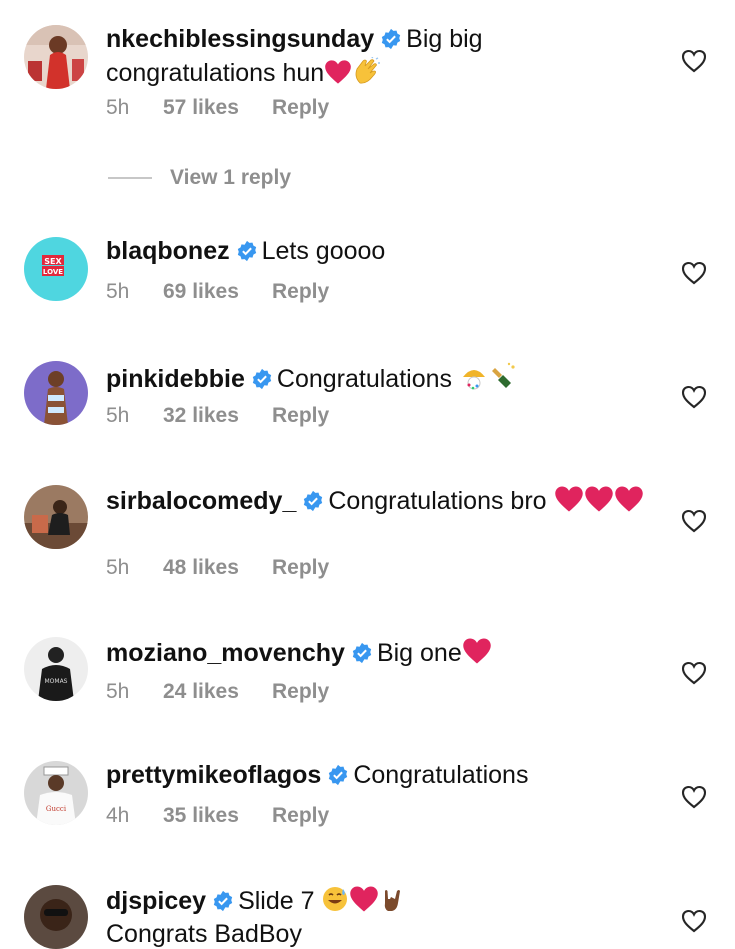 The width and height of the screenshot is (735, 949). I want to click on like-count: 35 likes, so click(217, 816).